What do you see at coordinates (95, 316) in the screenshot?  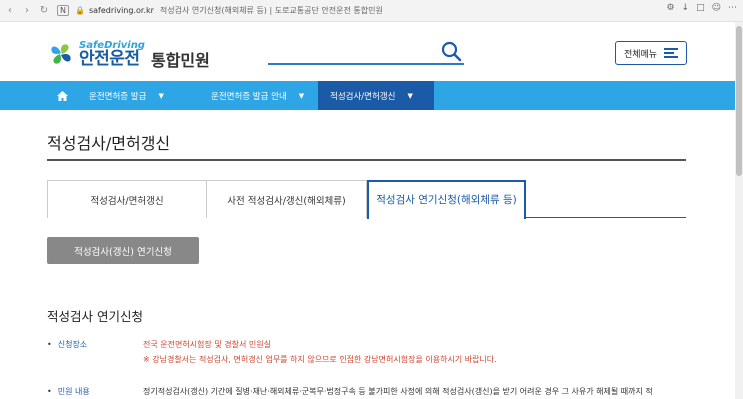 I see `section-title: 적성검사 연기신청` at bounding box center [95, 316].